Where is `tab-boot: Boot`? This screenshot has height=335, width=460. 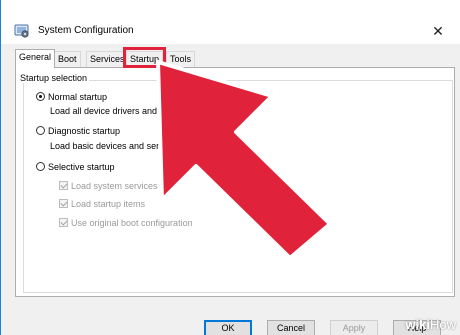 tab-boot: Boot is located at coordinates (67, 59).